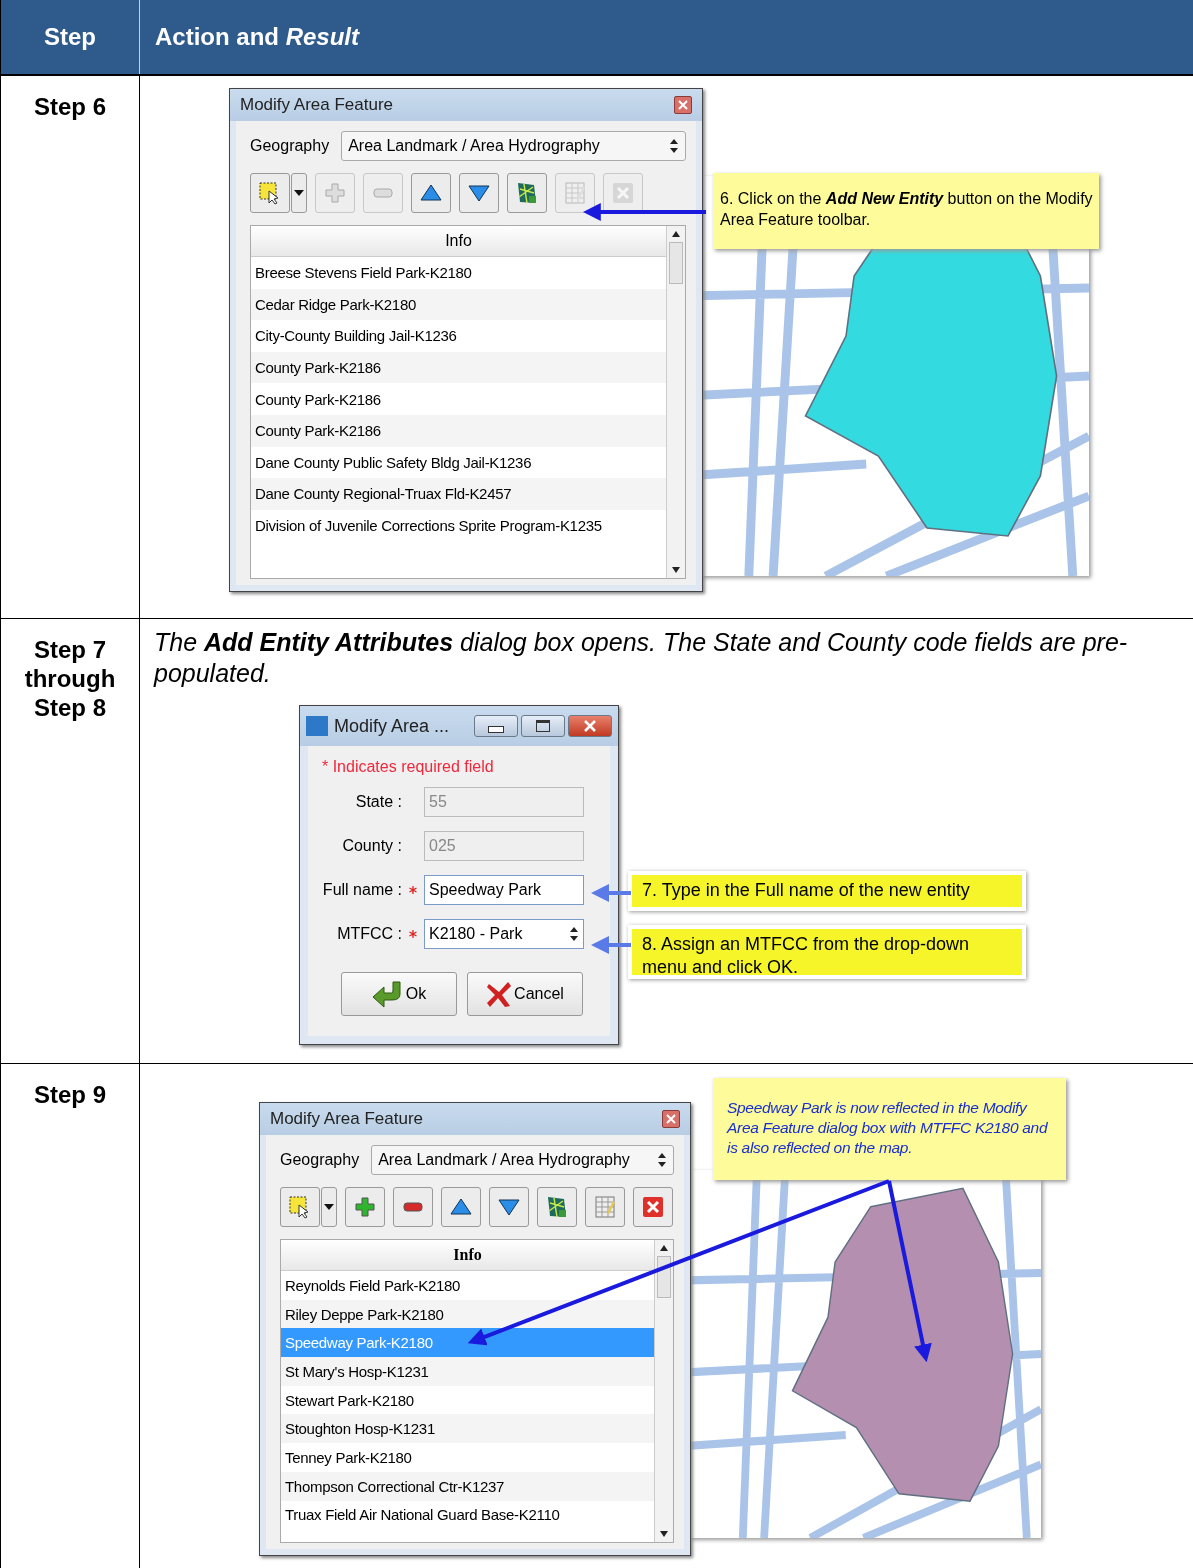 The height and width of the screenshot is (1568, 1193). What do you see at coordinates (317, 726) in the screenshot?
I see `app-icon` at bounding box center [317, 726].